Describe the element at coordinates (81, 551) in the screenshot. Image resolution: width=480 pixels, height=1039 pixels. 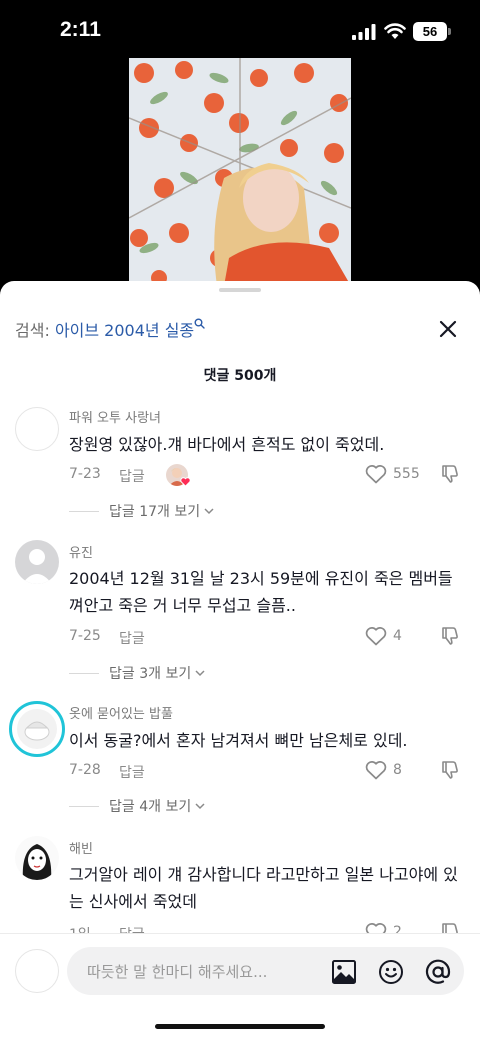
I see `comment-username: 유진` at that location.